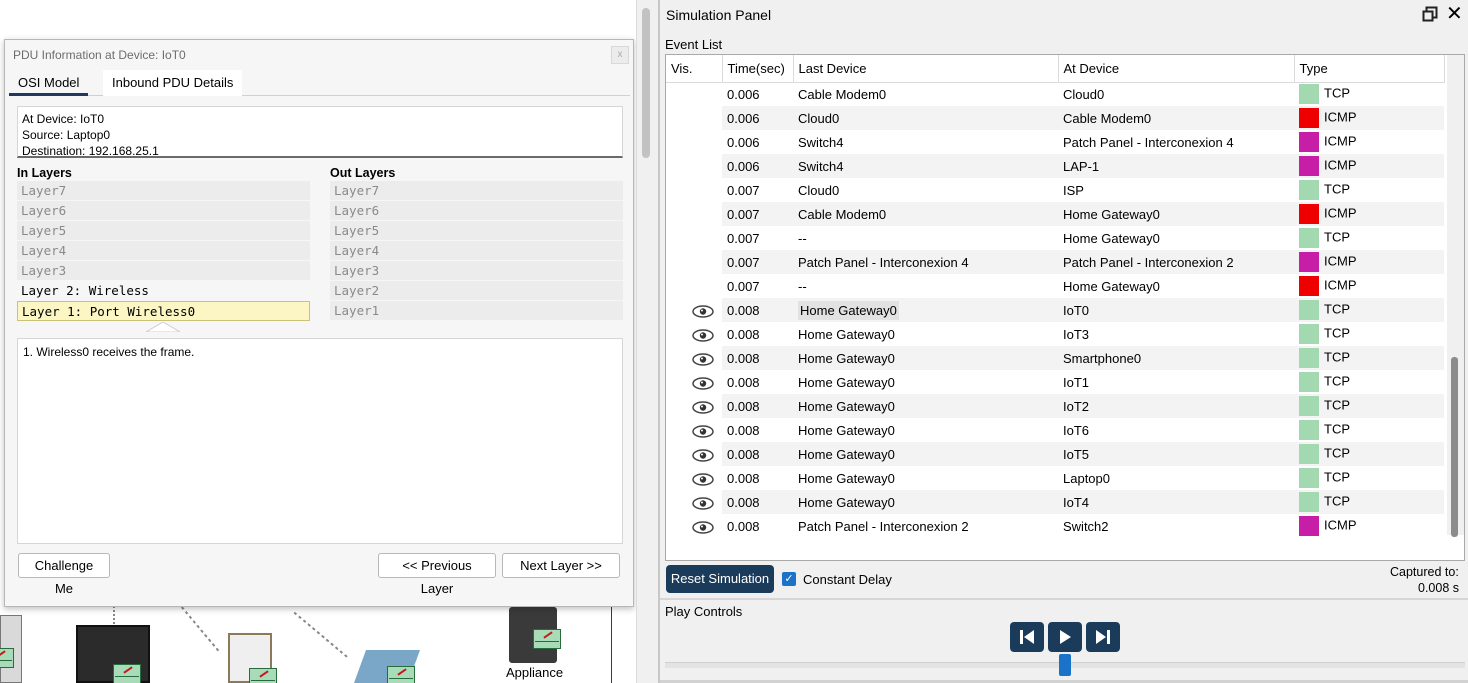 This screenshot has width=1468, height=683. I want to click on play-button, so click(1065, 637).